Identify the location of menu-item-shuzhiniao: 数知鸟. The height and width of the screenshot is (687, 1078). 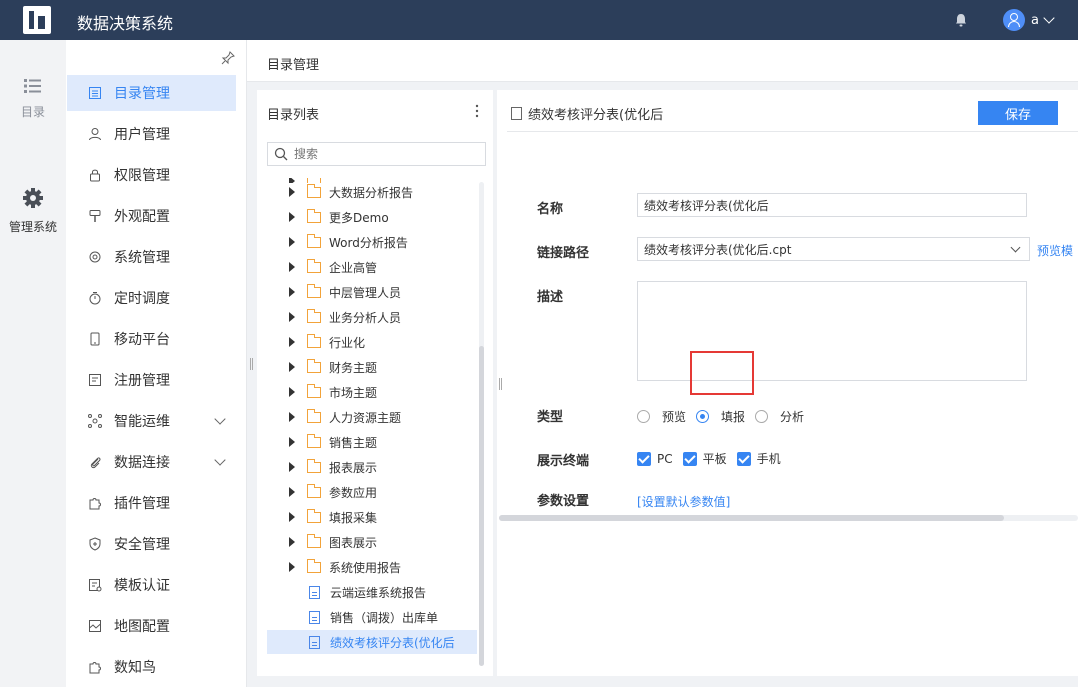
(151, 667).